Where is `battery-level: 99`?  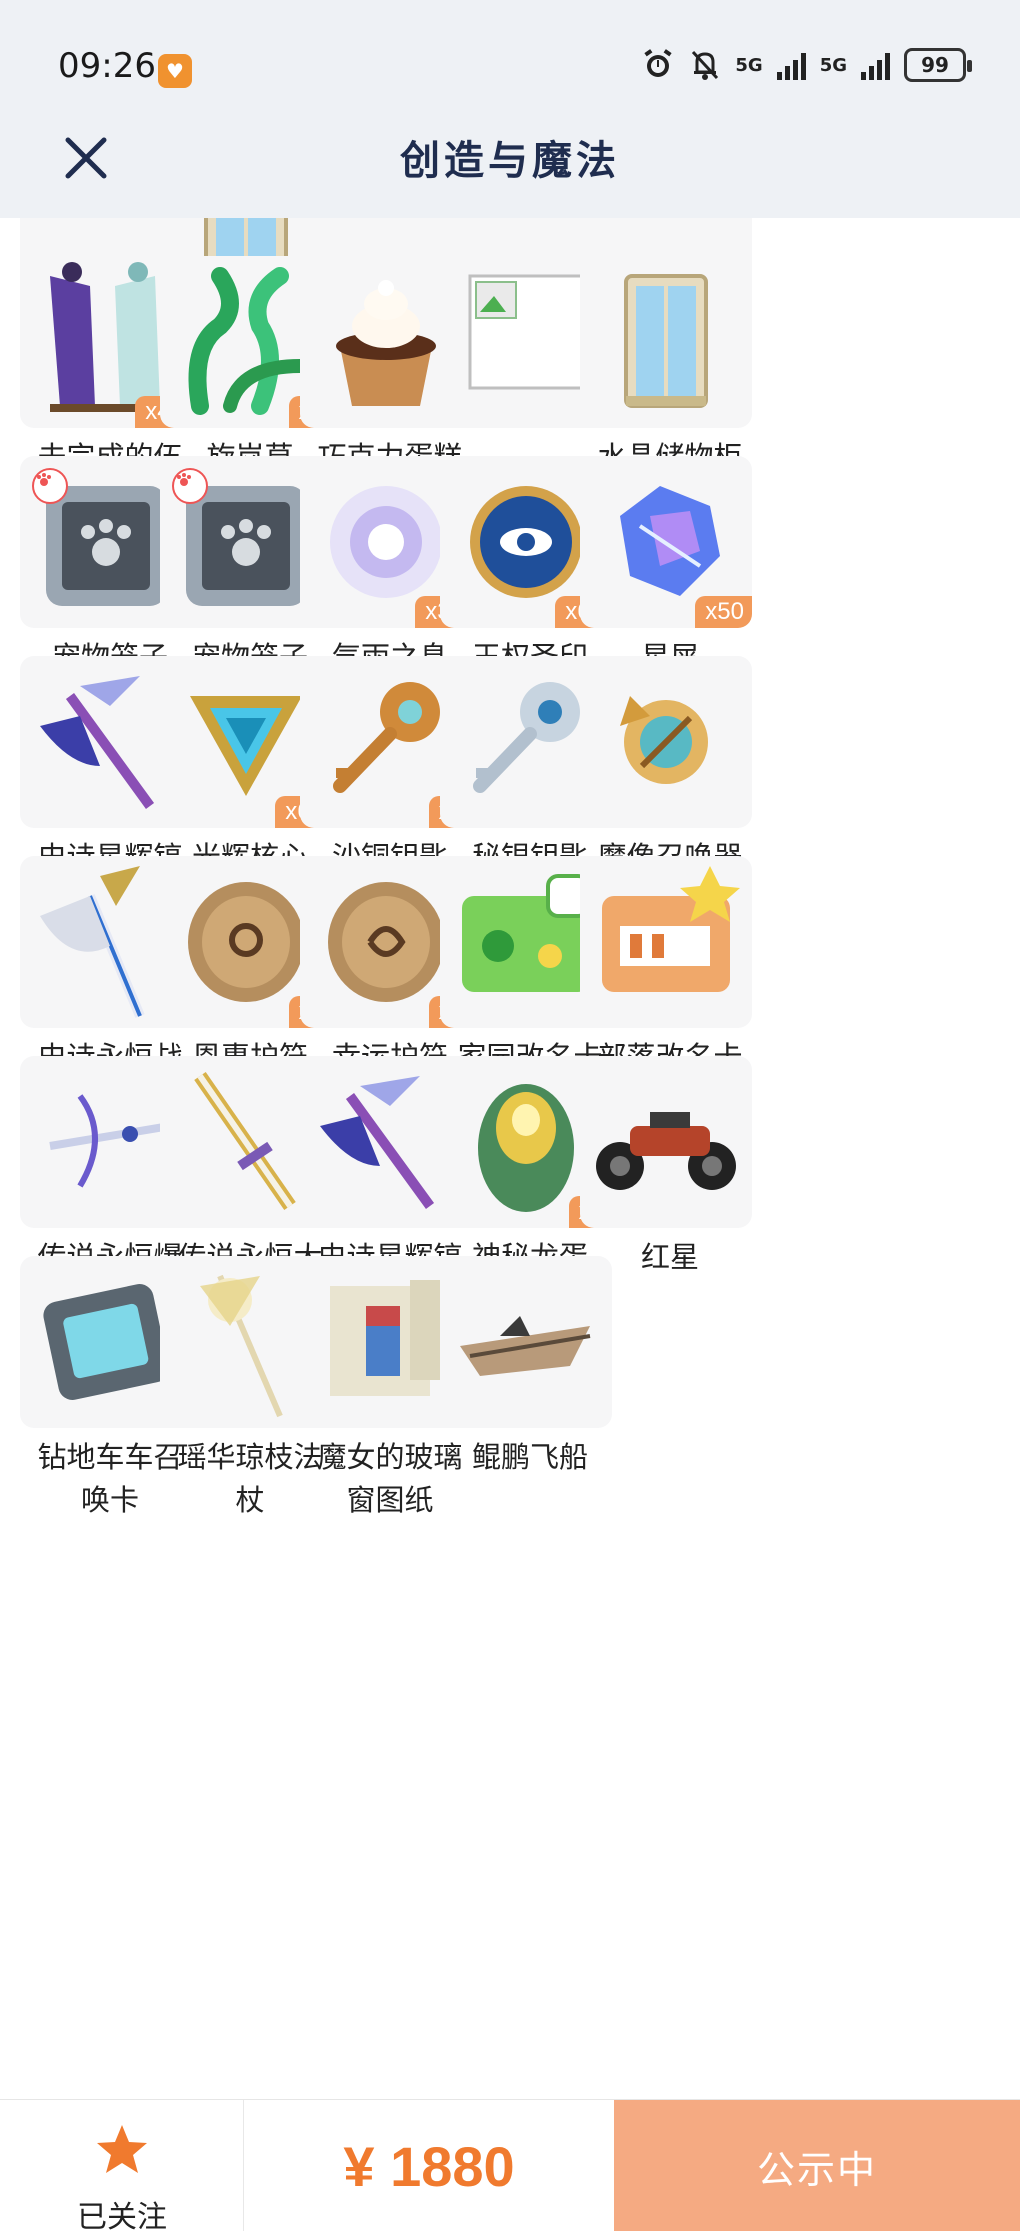 battery-level: 99 is located at coordinates (935, 65).